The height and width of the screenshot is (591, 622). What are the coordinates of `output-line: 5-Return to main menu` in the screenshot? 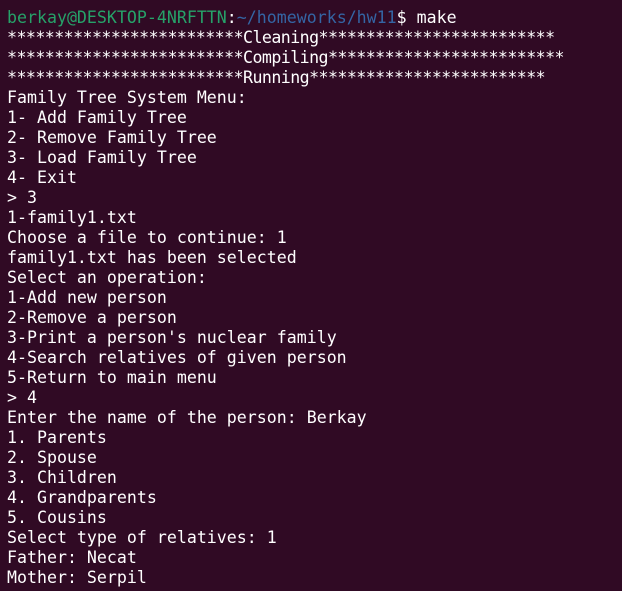 It's located at (112, 377).